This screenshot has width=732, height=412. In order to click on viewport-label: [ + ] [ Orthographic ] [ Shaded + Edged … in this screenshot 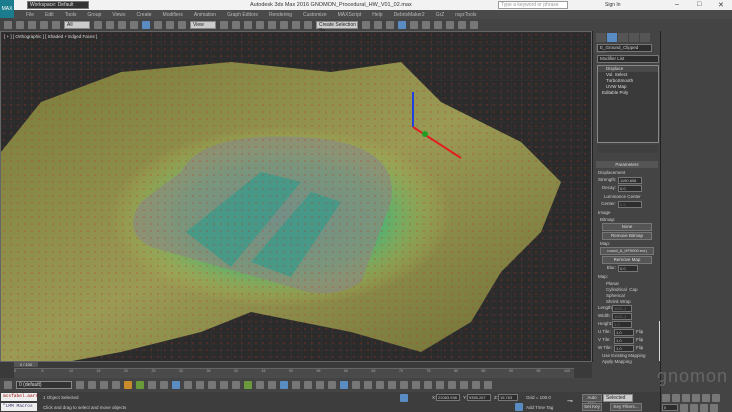, I will do `click(50, 36)`.